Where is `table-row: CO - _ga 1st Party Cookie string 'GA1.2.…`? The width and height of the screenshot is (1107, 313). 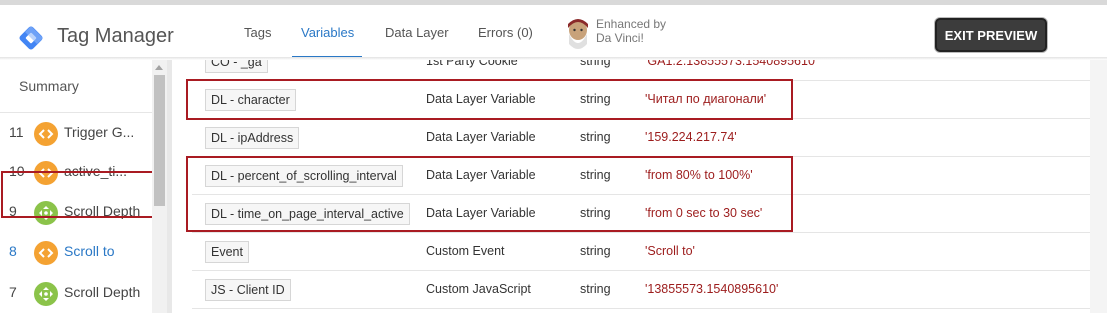
table-row: CO - _ga 1st Party Cookie string 'GA1.2.… is located at coordinates (641, 70).